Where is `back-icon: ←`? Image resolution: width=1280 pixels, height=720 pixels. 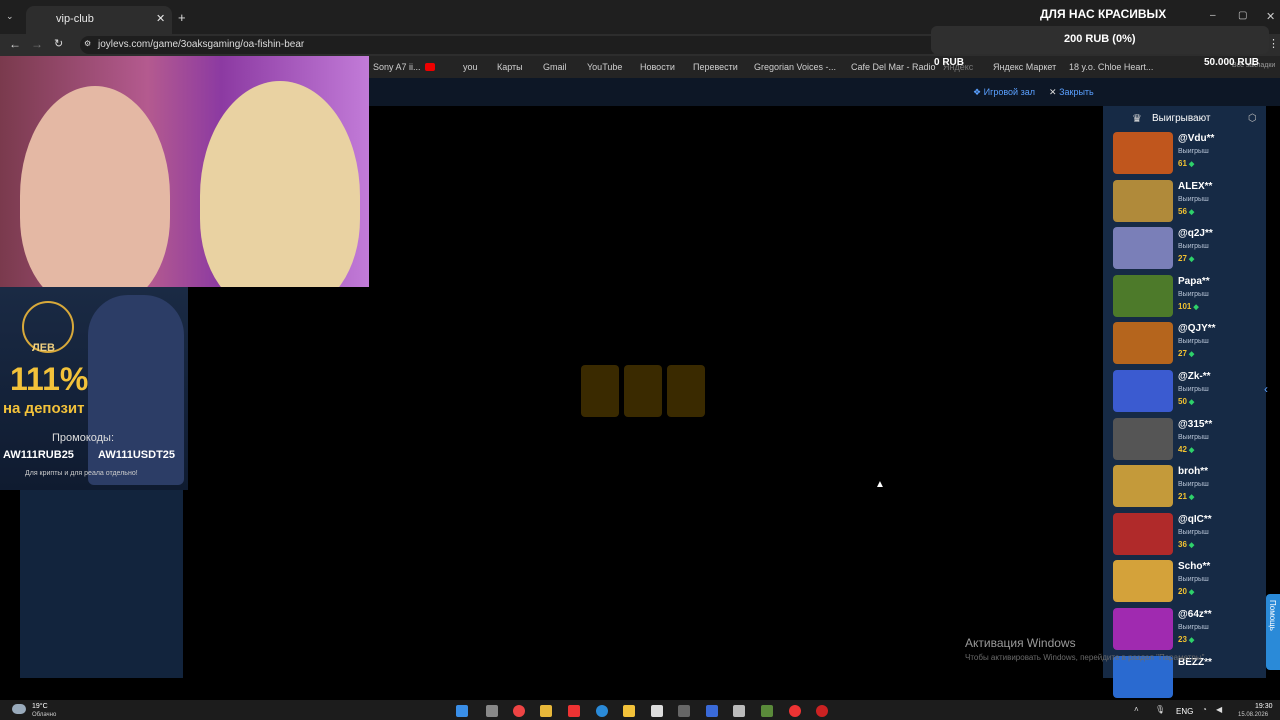
back-icon: ← is located at coordinates (15, 44).